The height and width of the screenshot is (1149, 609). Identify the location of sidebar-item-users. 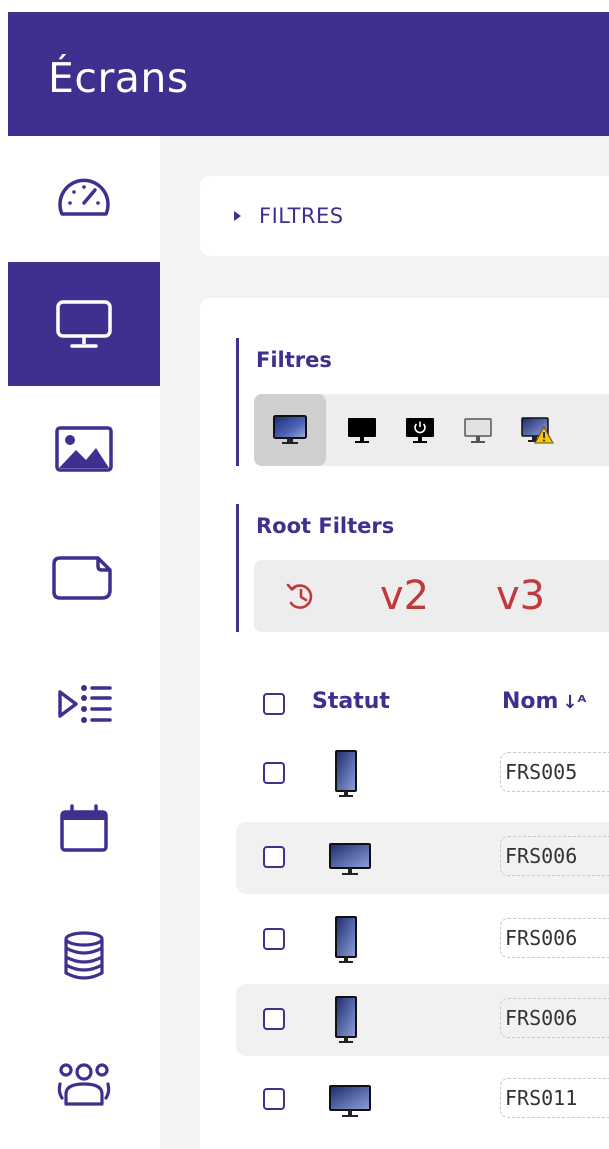
(84, 1084).